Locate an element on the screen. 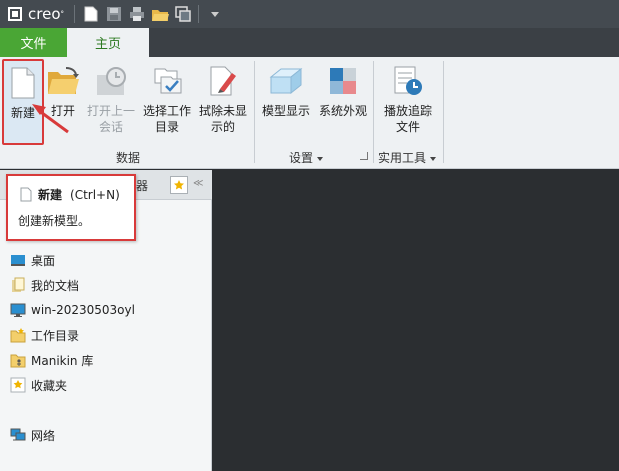  erase-not-displayed-button: 拭除未显 示的 is located at coordinates (223, 102).